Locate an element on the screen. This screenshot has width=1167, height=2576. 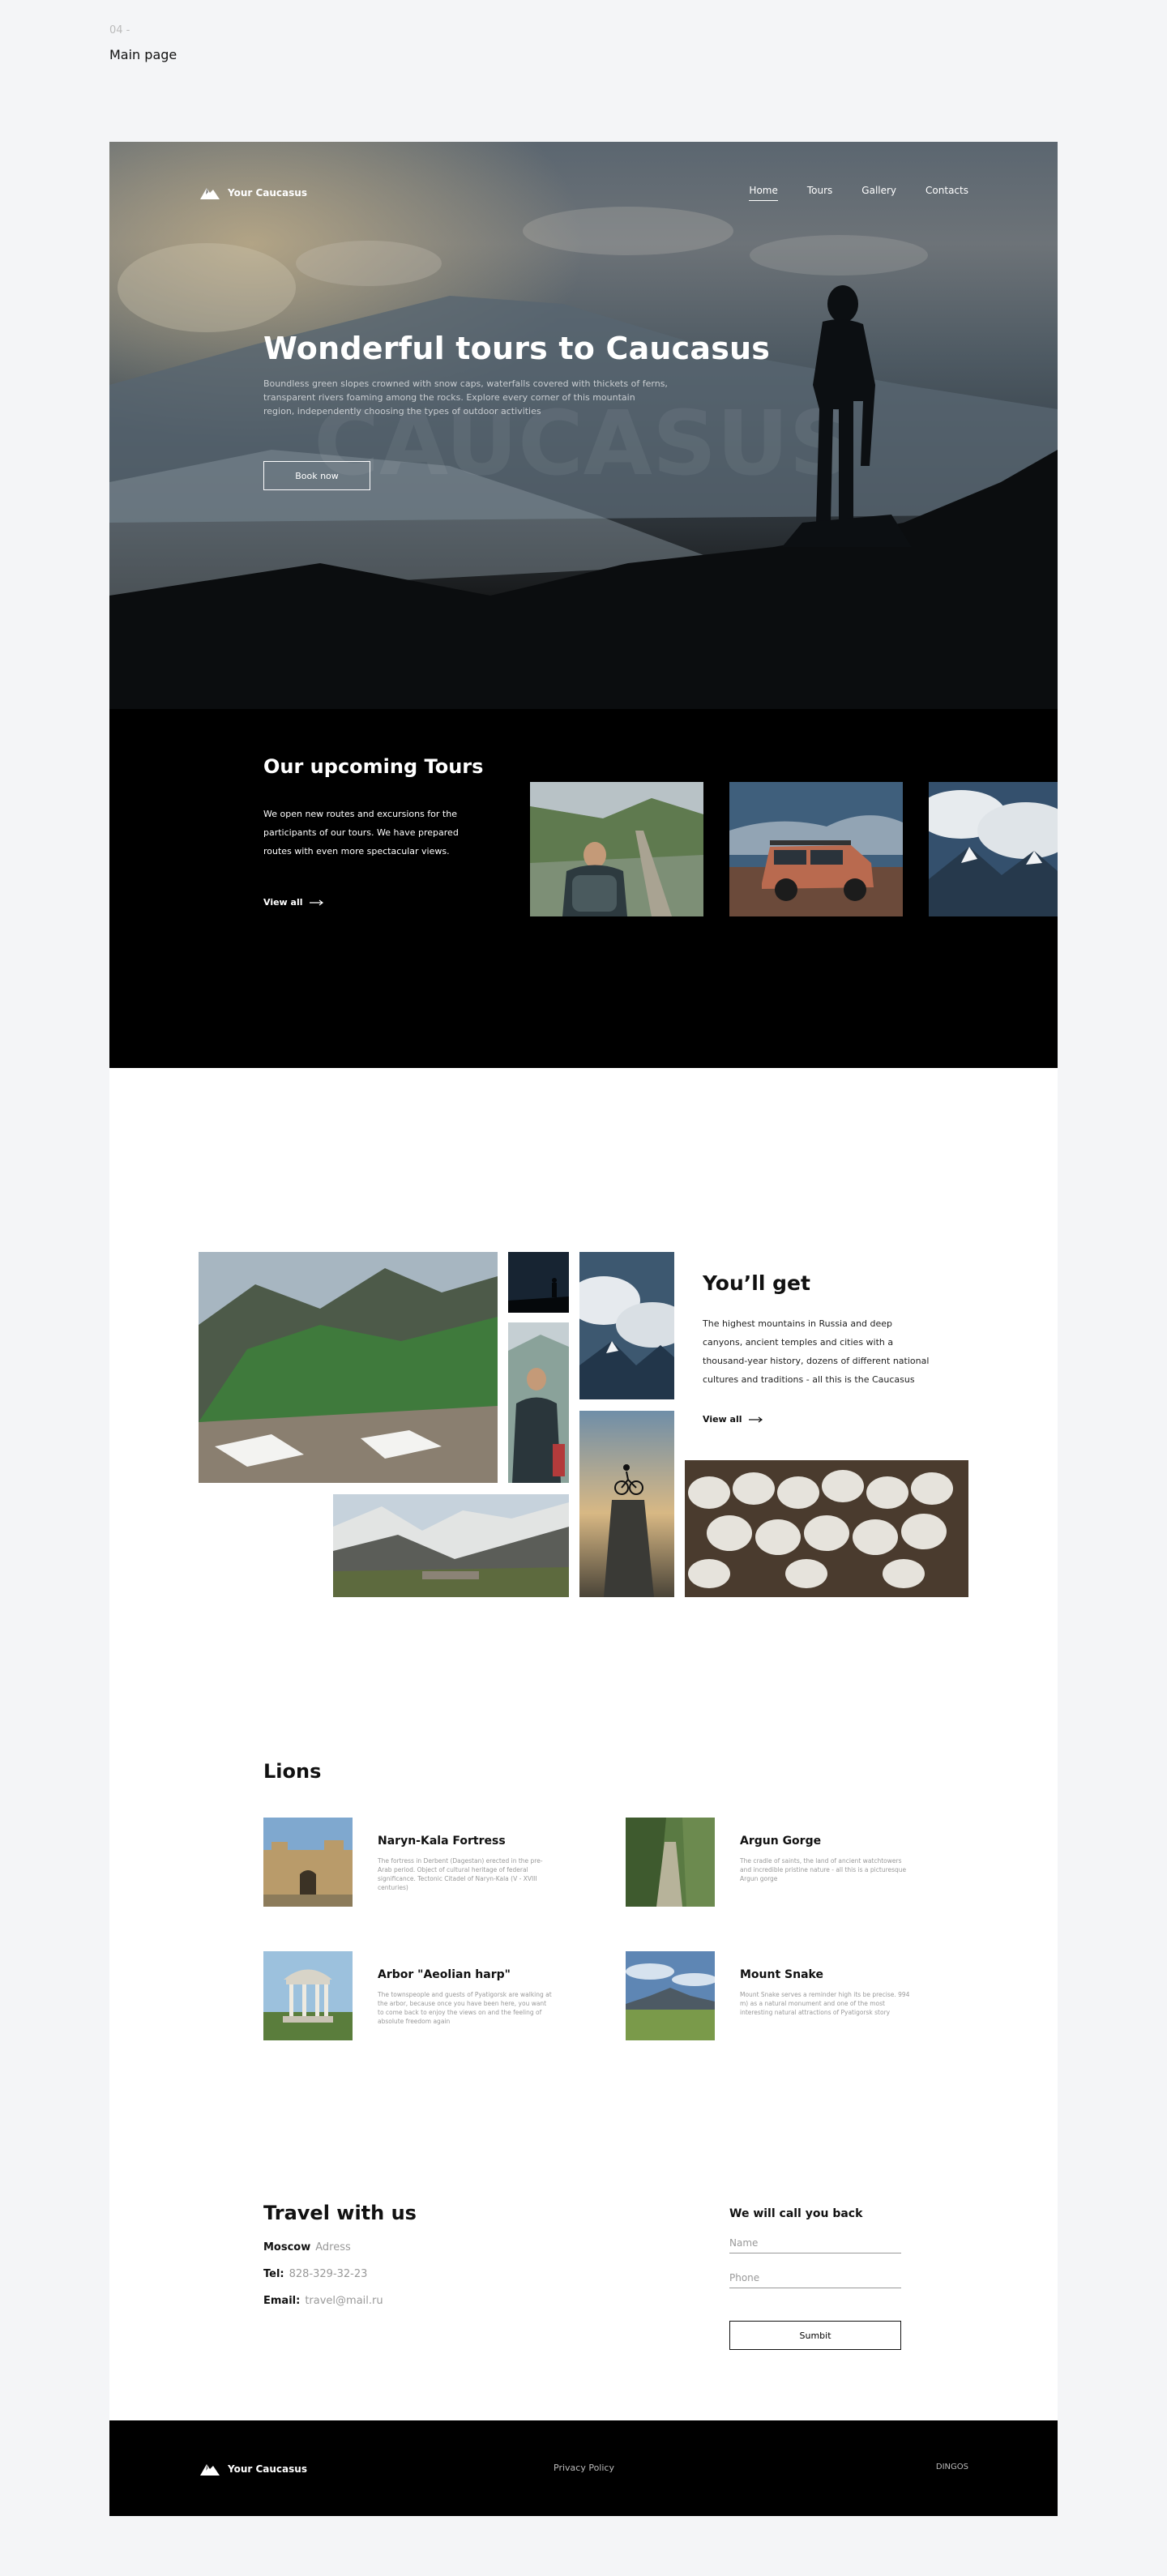
name-input is located at coordinates (815, 2242).